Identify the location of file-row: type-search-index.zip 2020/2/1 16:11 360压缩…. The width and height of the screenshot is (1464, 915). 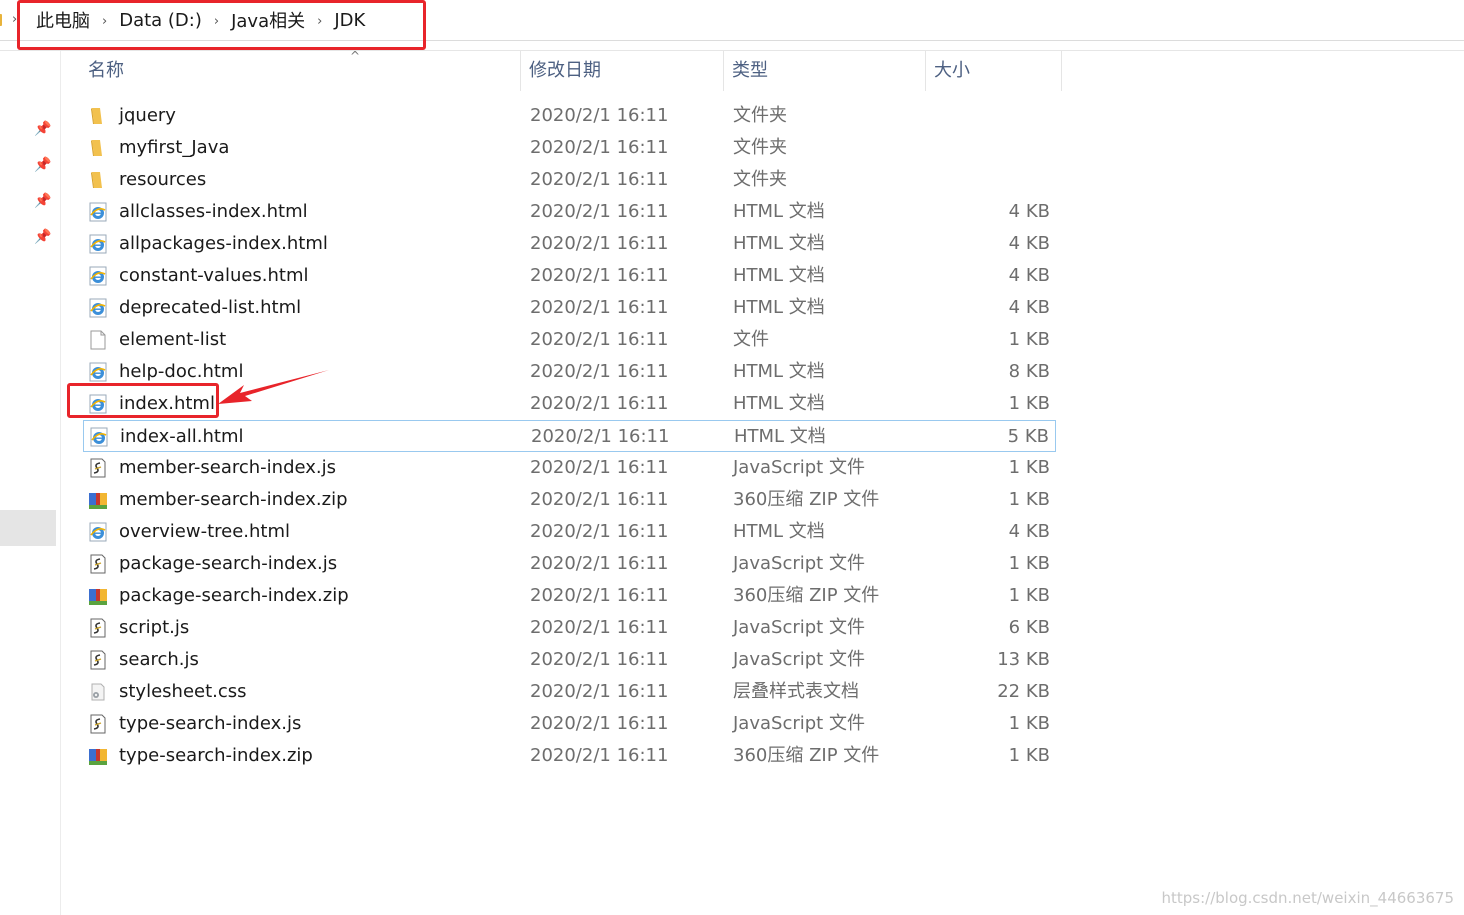
(569, 756).